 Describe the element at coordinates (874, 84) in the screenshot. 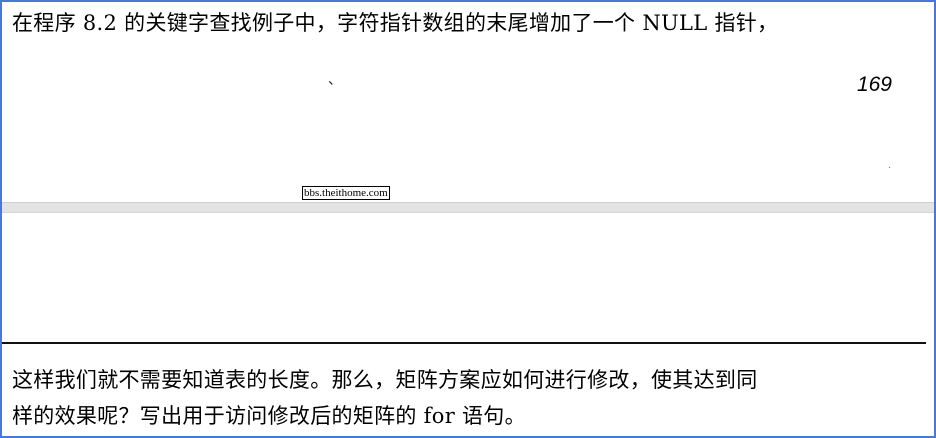

I see `page-number: 169` at that location.